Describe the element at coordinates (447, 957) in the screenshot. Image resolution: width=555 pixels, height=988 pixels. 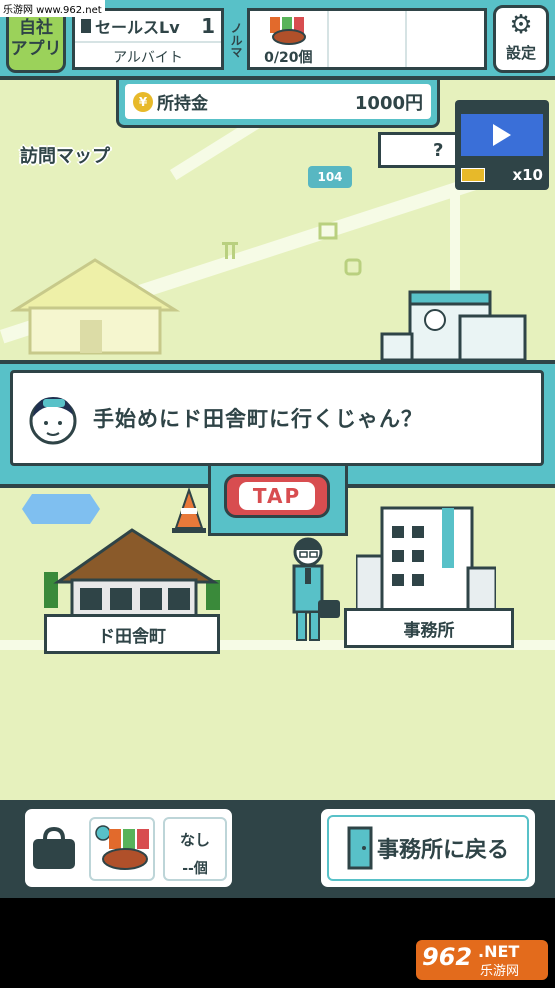
I see `watermark-number: 962` at that location.